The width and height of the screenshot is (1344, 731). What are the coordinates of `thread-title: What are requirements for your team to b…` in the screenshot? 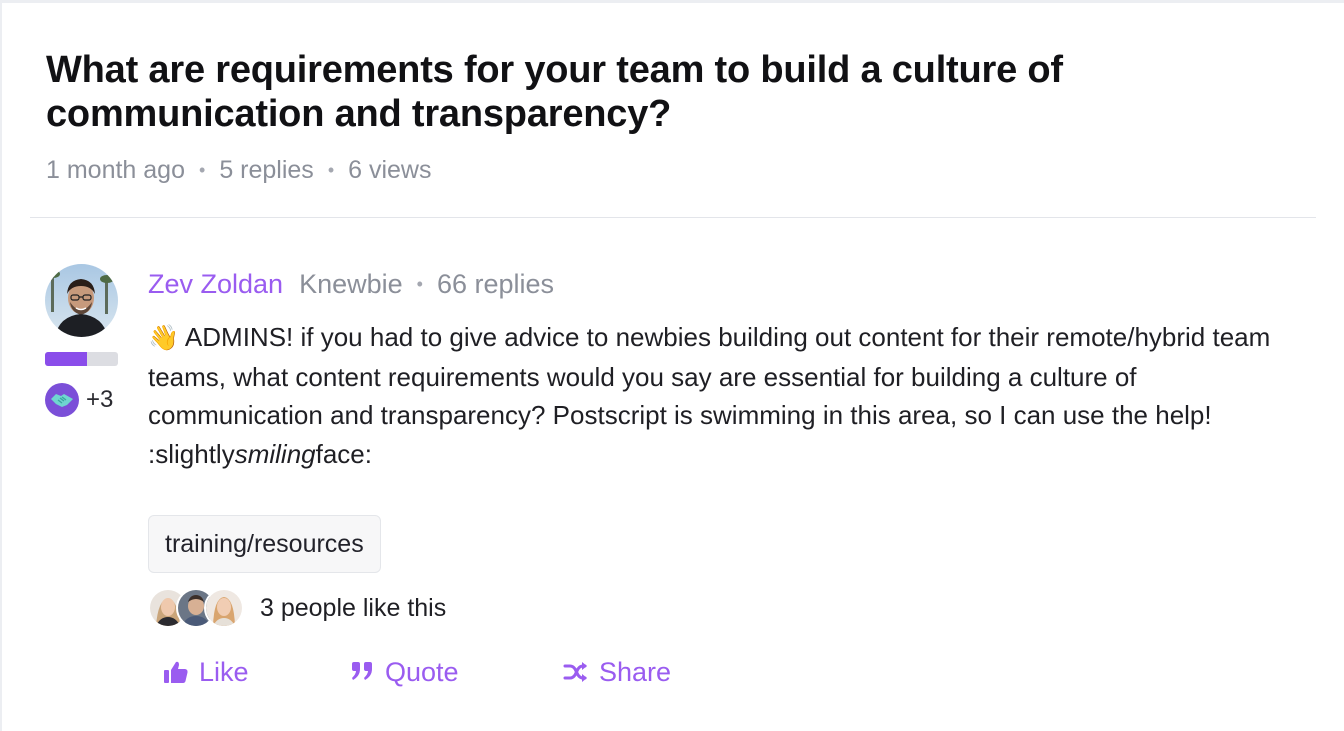 It's located at (554, 92).